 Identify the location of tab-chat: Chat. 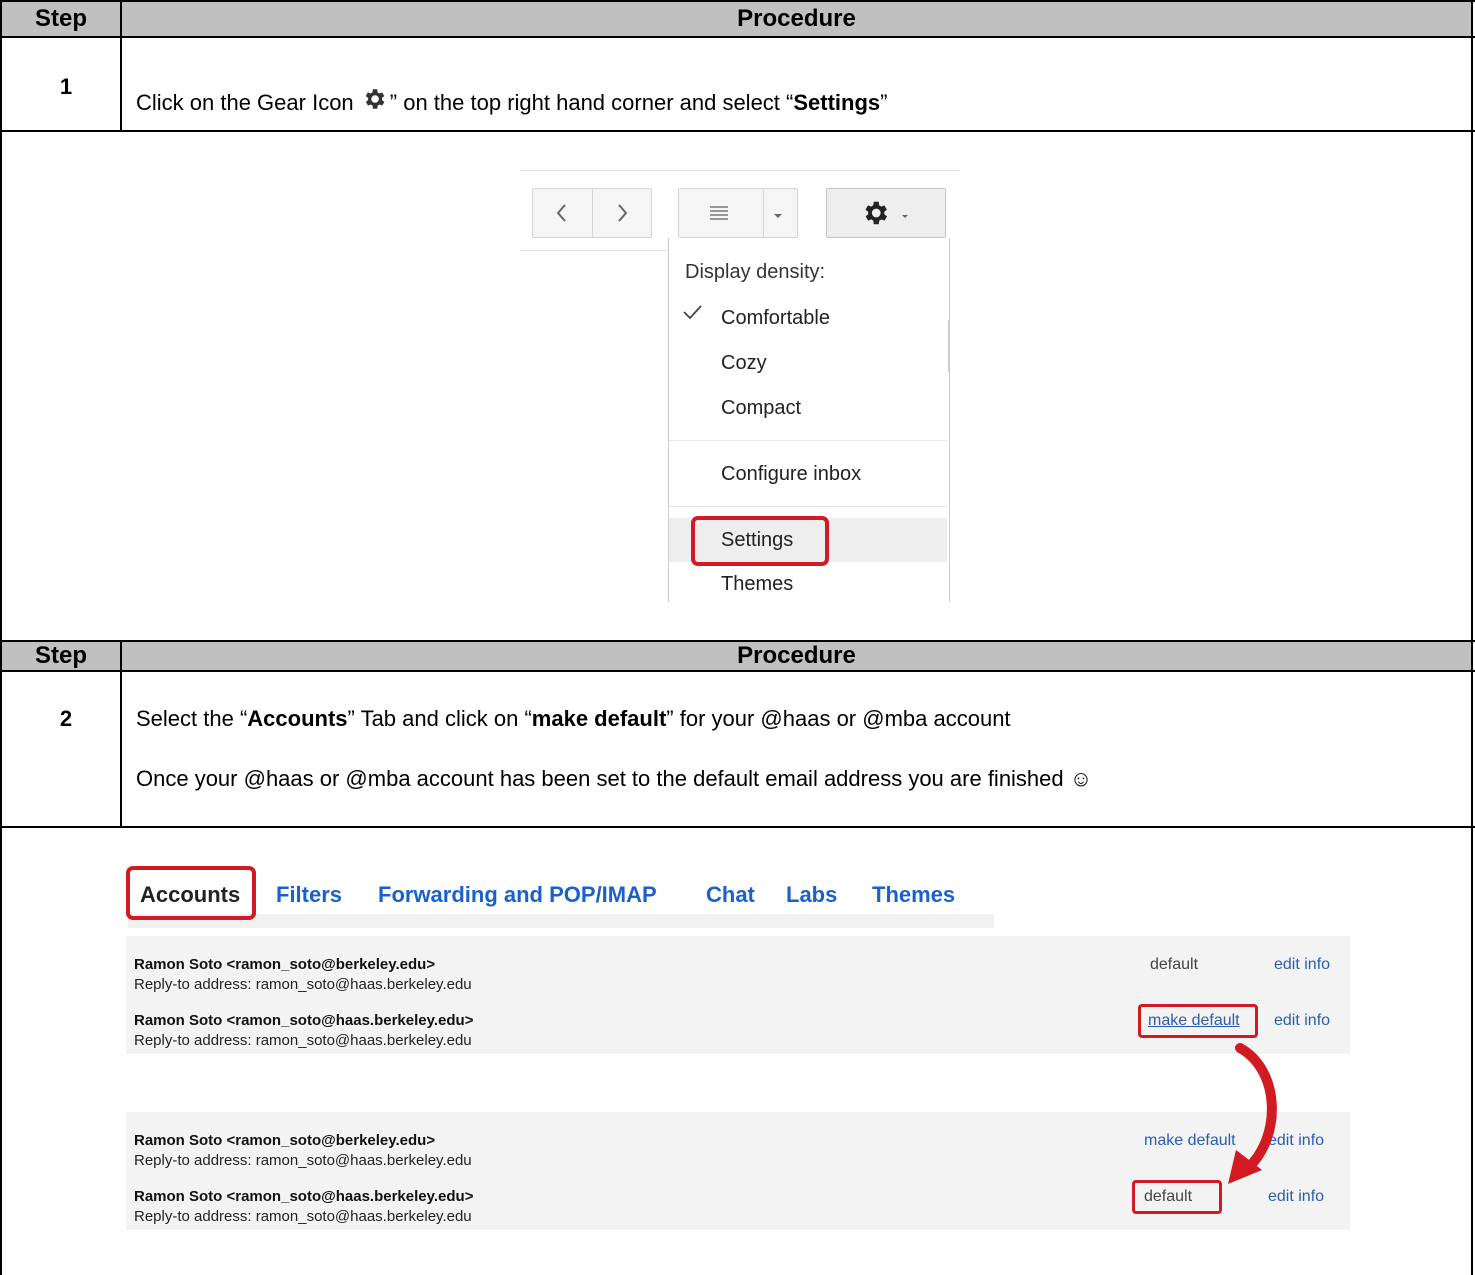
(730, 895).